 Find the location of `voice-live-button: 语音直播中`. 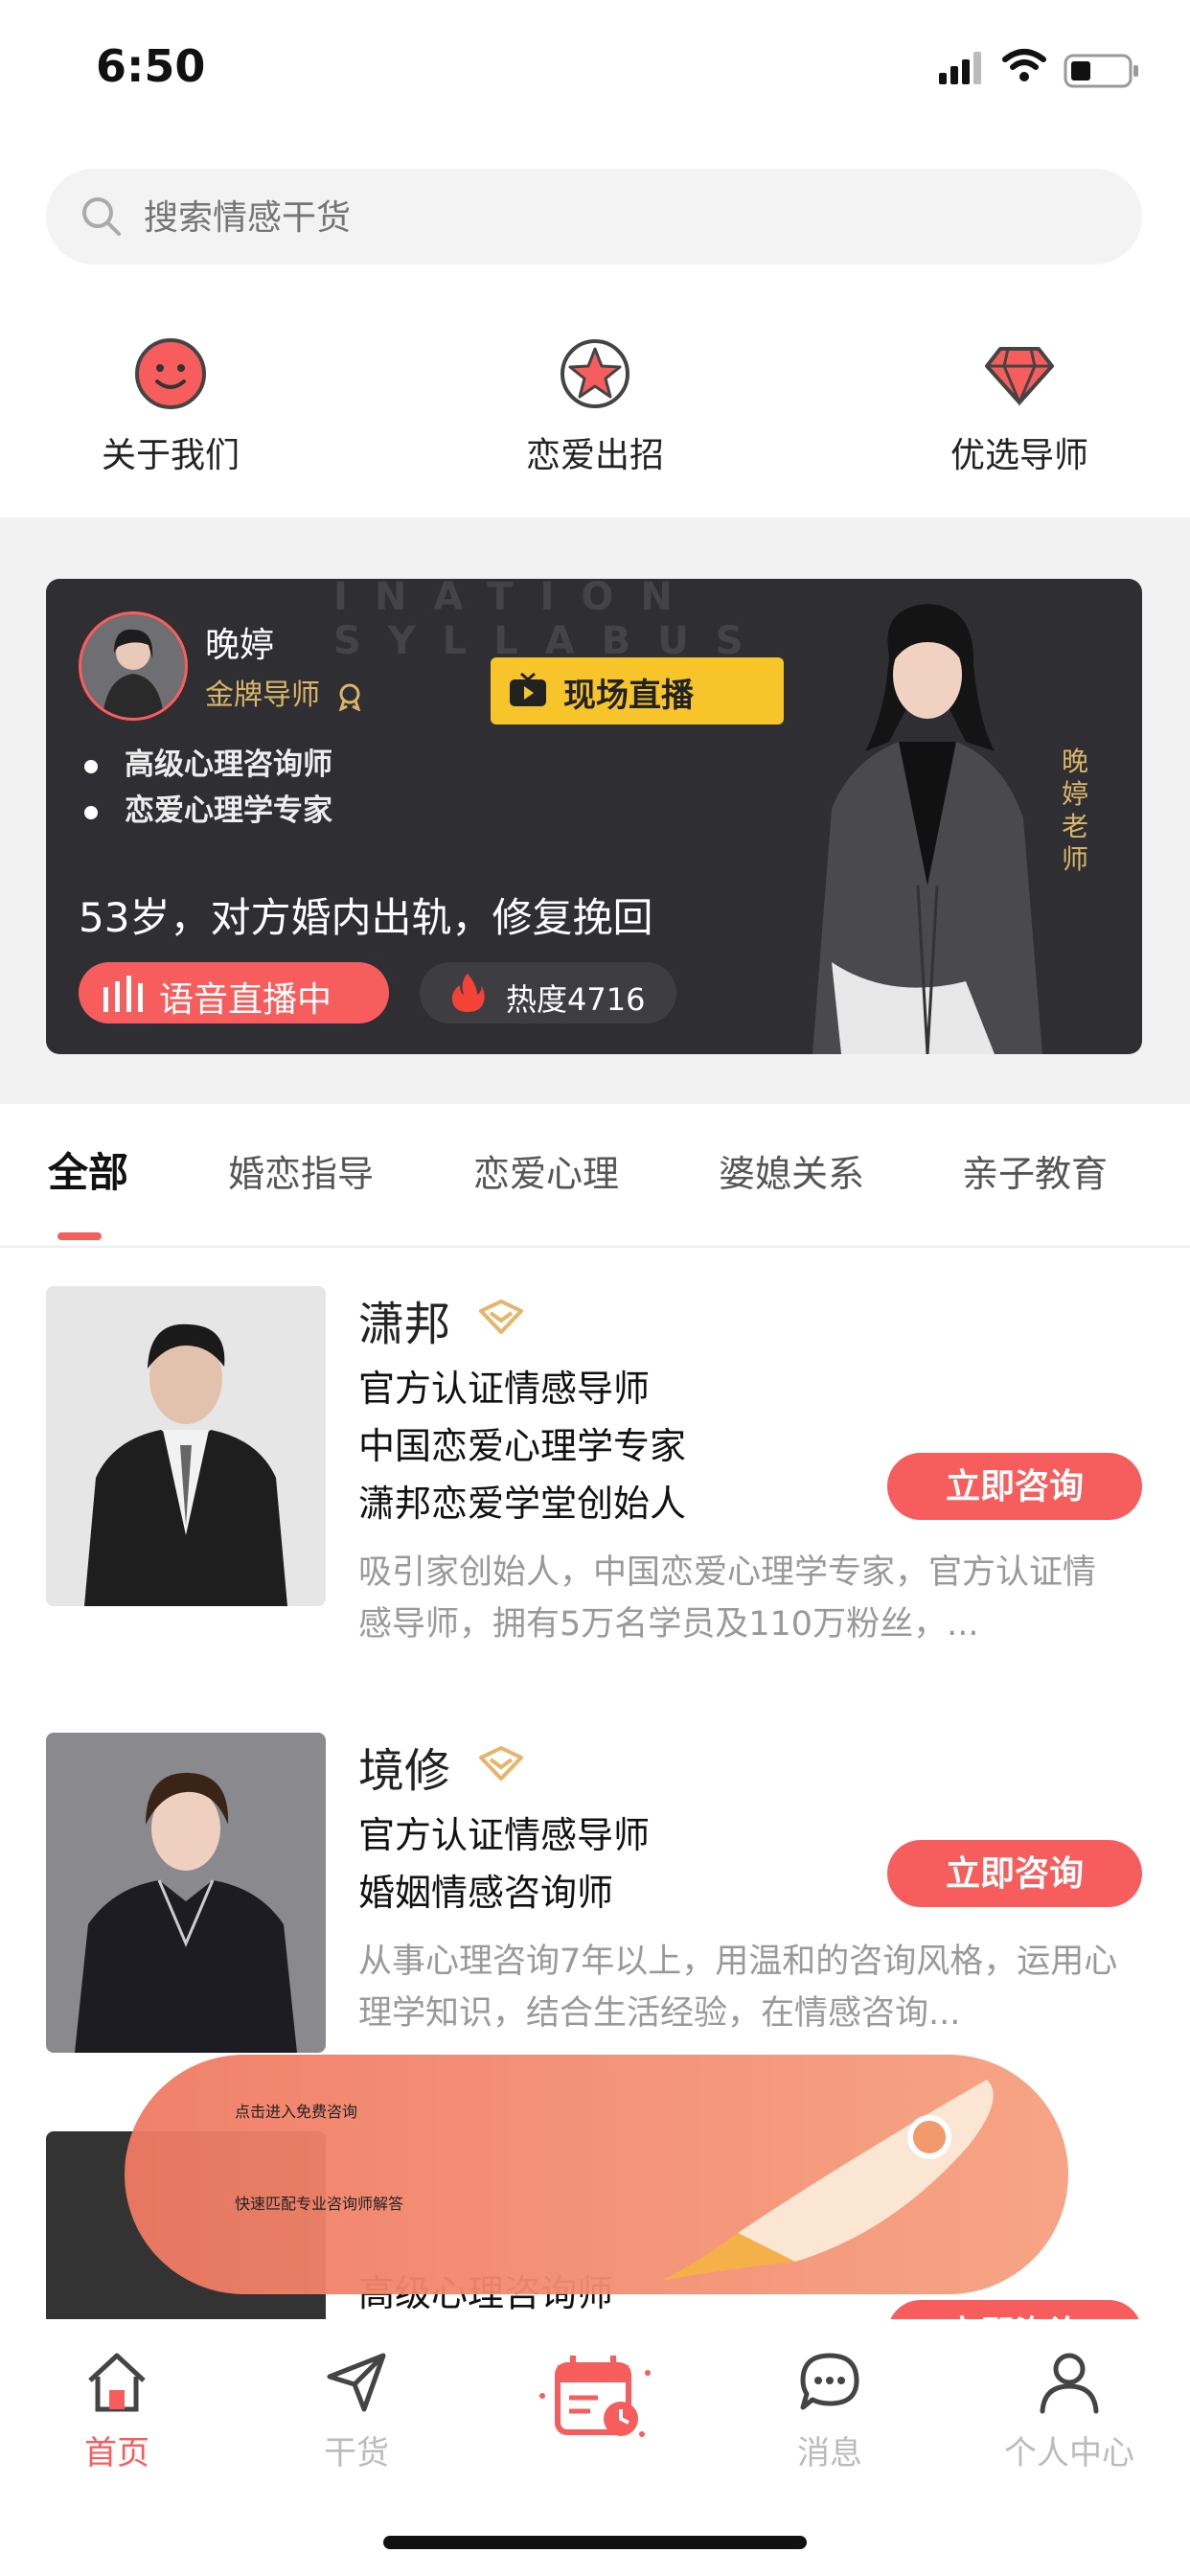

voice-live-button: 语音直播中 is located at coordinates (234, 993).